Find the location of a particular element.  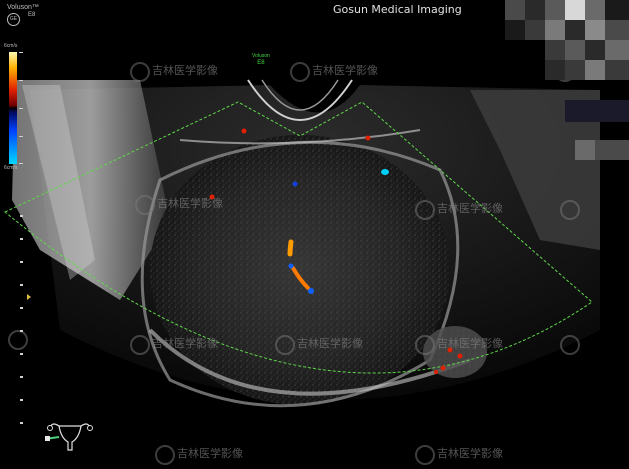

color-scale-bottom-label: 6cm/s is located at coordinates (11, 168).